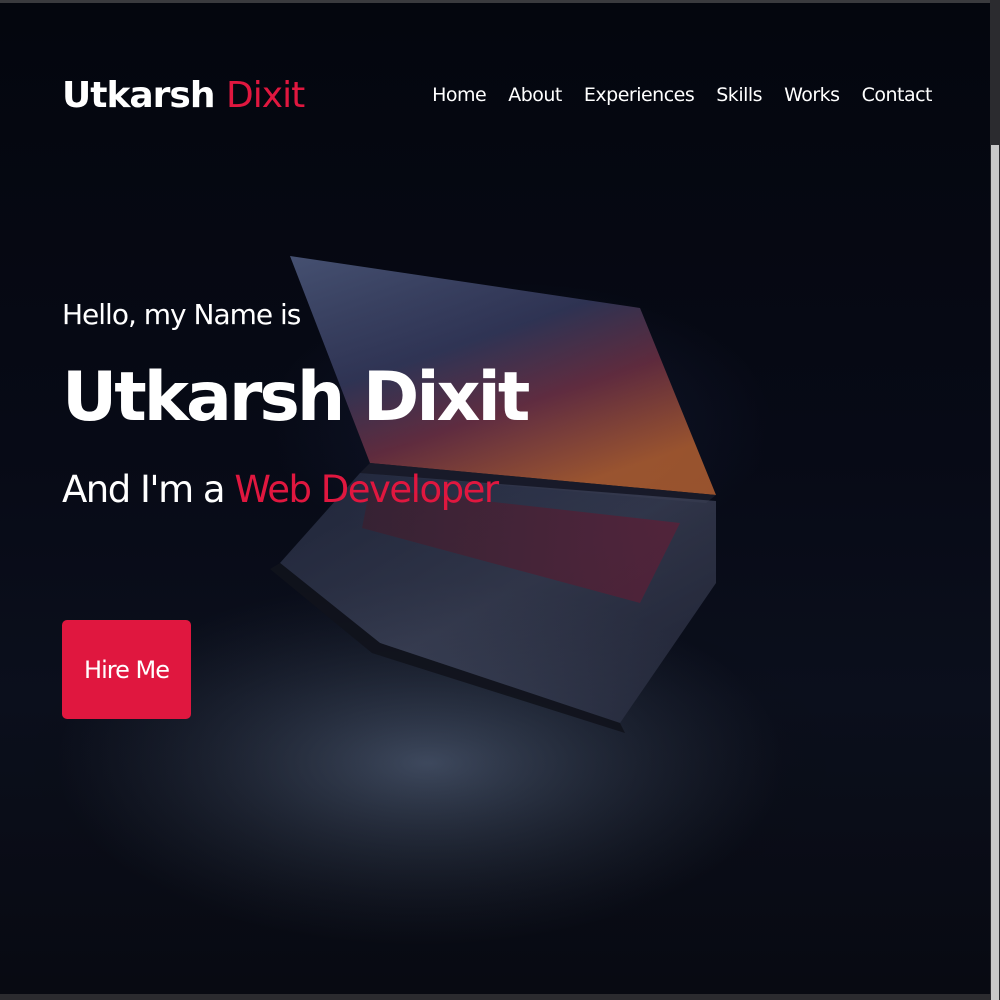 The height and width of the screenshot is (1000, 1000). Describe the element at coordinates (995, 572) in the screenshot. I see `scrollbar-thumb` at that location.